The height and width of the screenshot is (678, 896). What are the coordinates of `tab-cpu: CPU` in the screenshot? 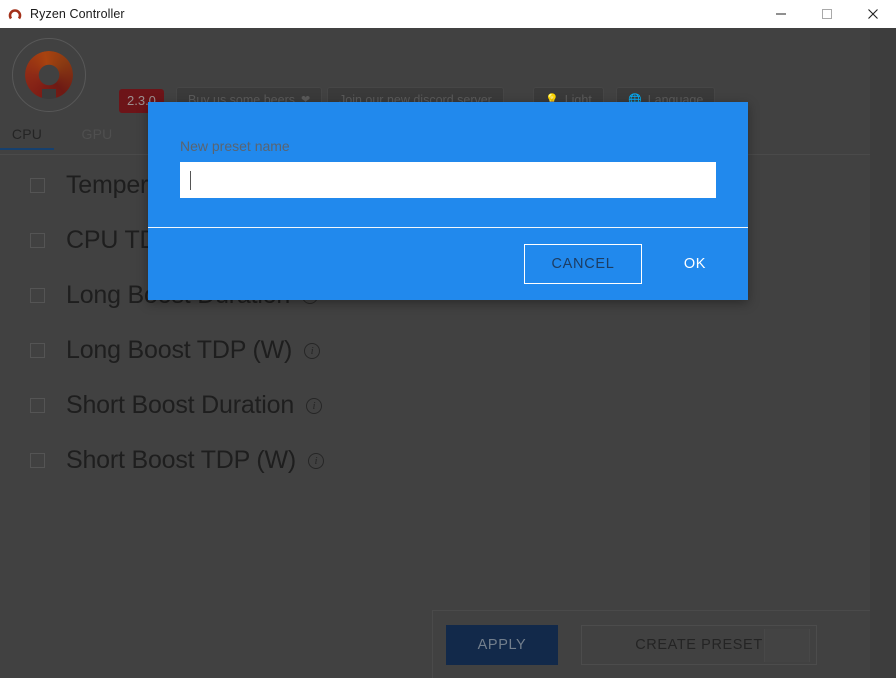 It's located at (27, 138).